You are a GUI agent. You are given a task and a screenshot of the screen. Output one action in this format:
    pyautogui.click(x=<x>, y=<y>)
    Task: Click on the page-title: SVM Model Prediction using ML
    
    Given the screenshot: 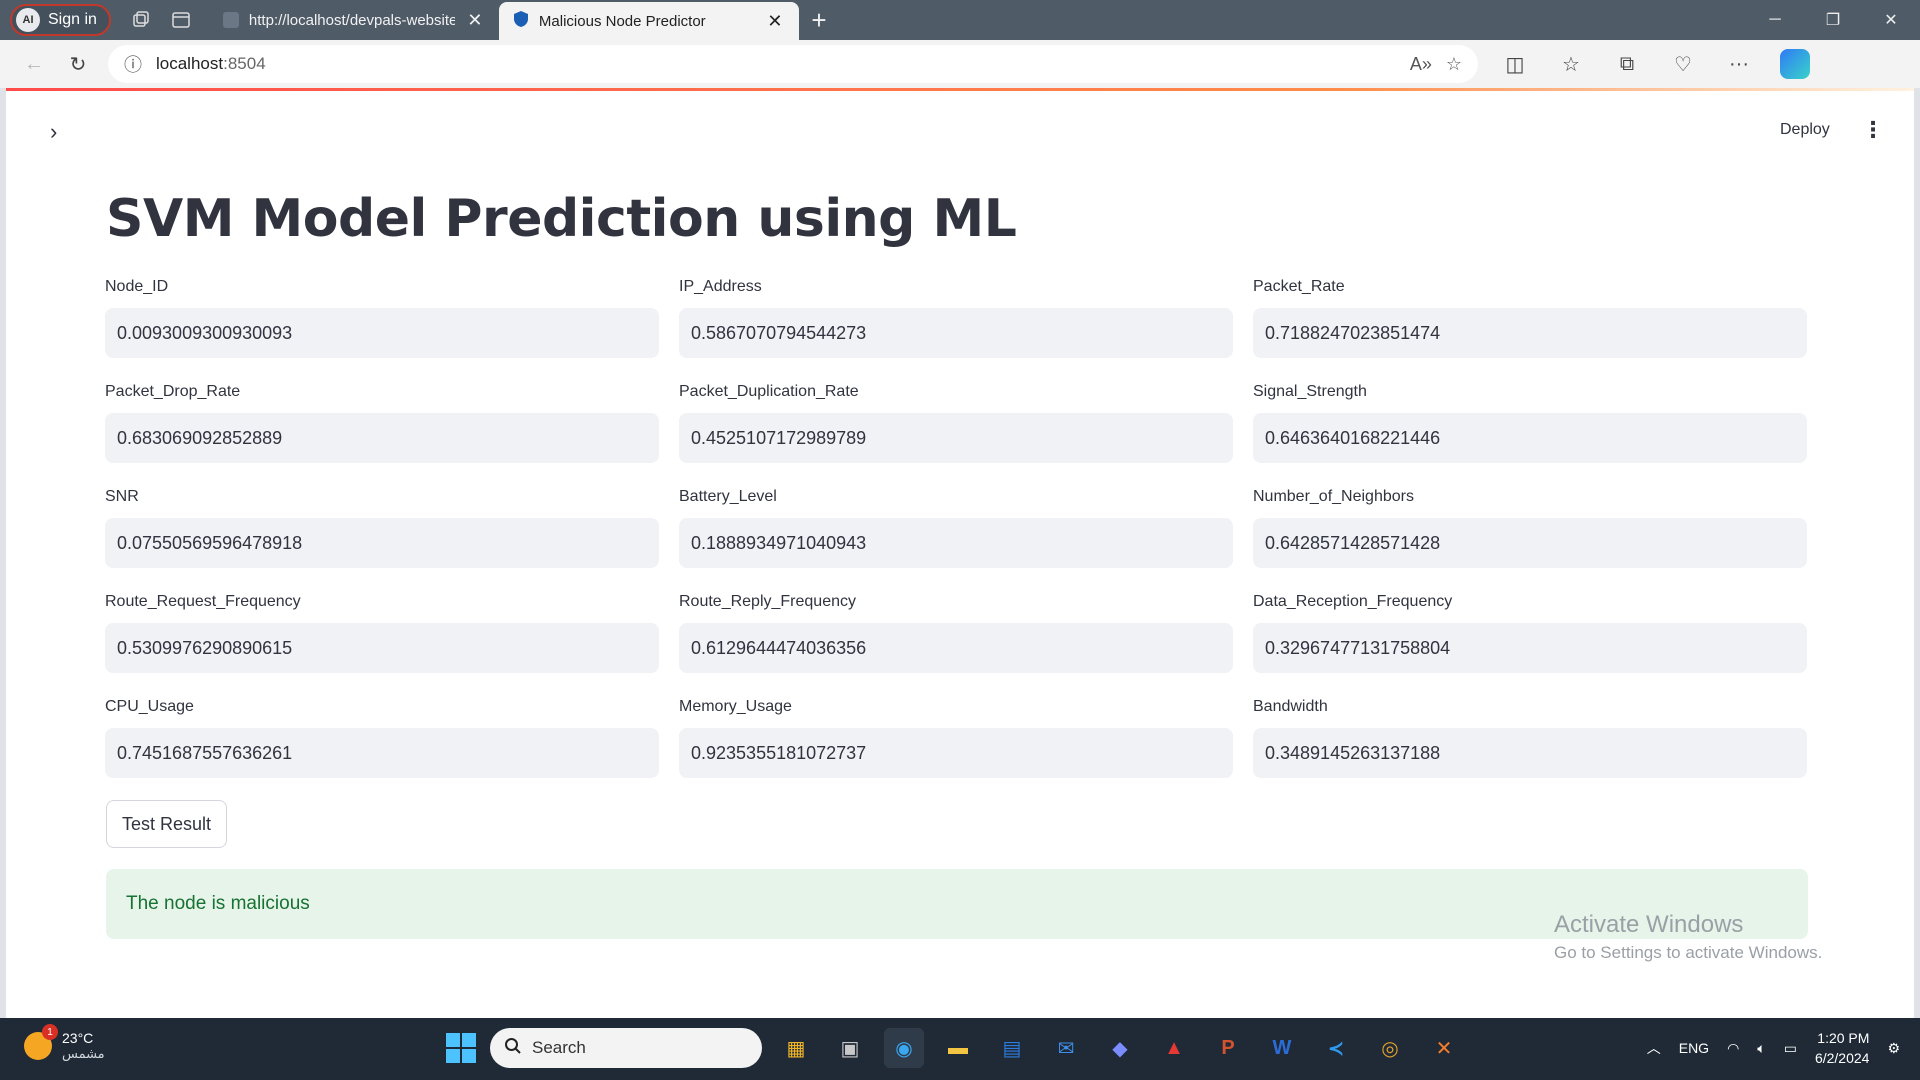 What is the action you would take?
    pyautogui.click(x=561, y=219)
    